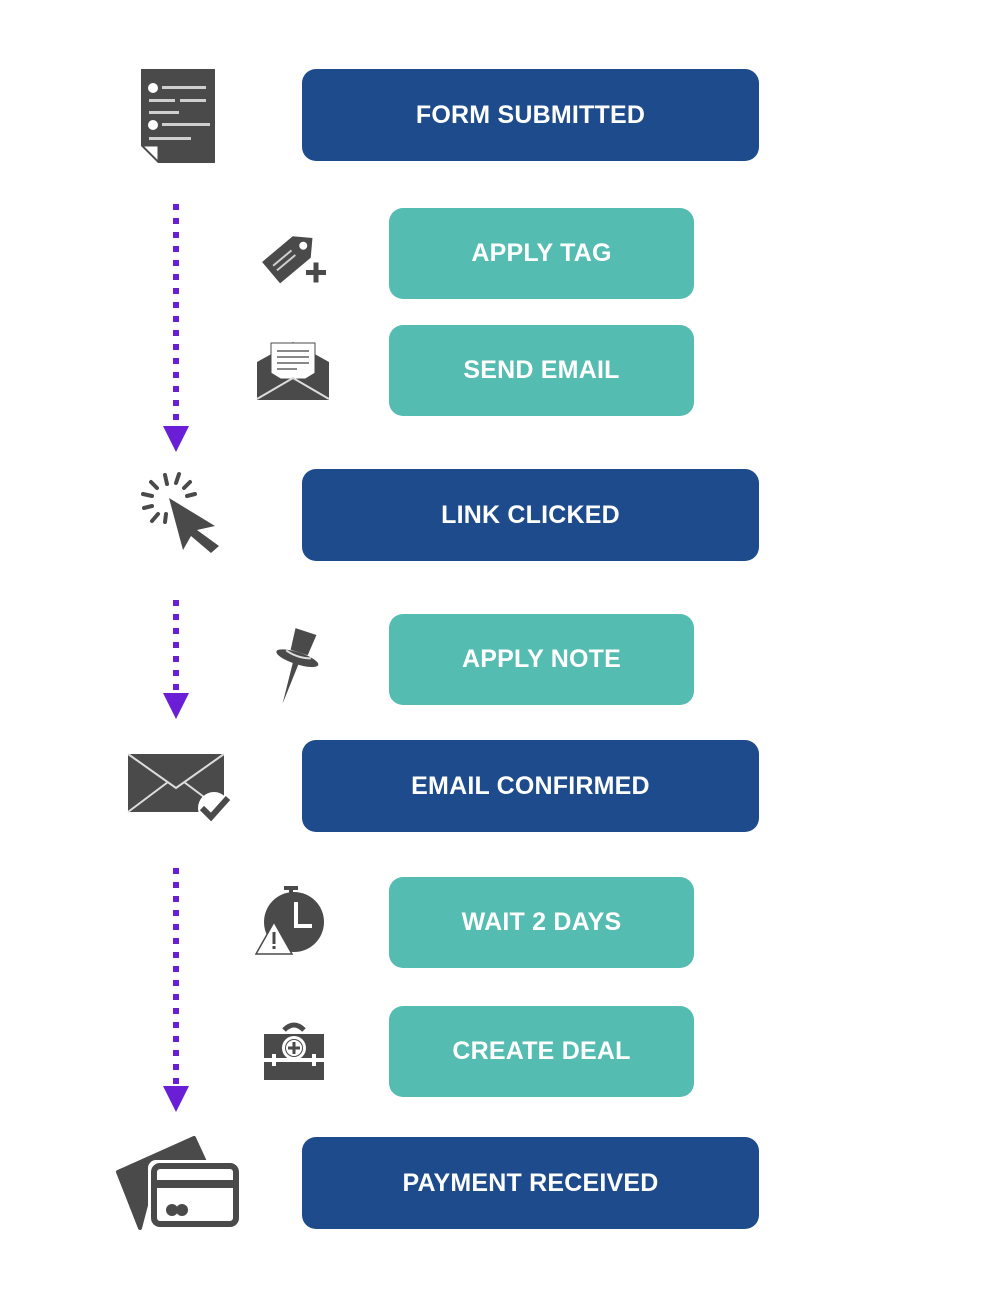  Describe the element at coordinates (541, 659) in the screenshot. I see `step-apply-note: APPLY NOTE` at that location.